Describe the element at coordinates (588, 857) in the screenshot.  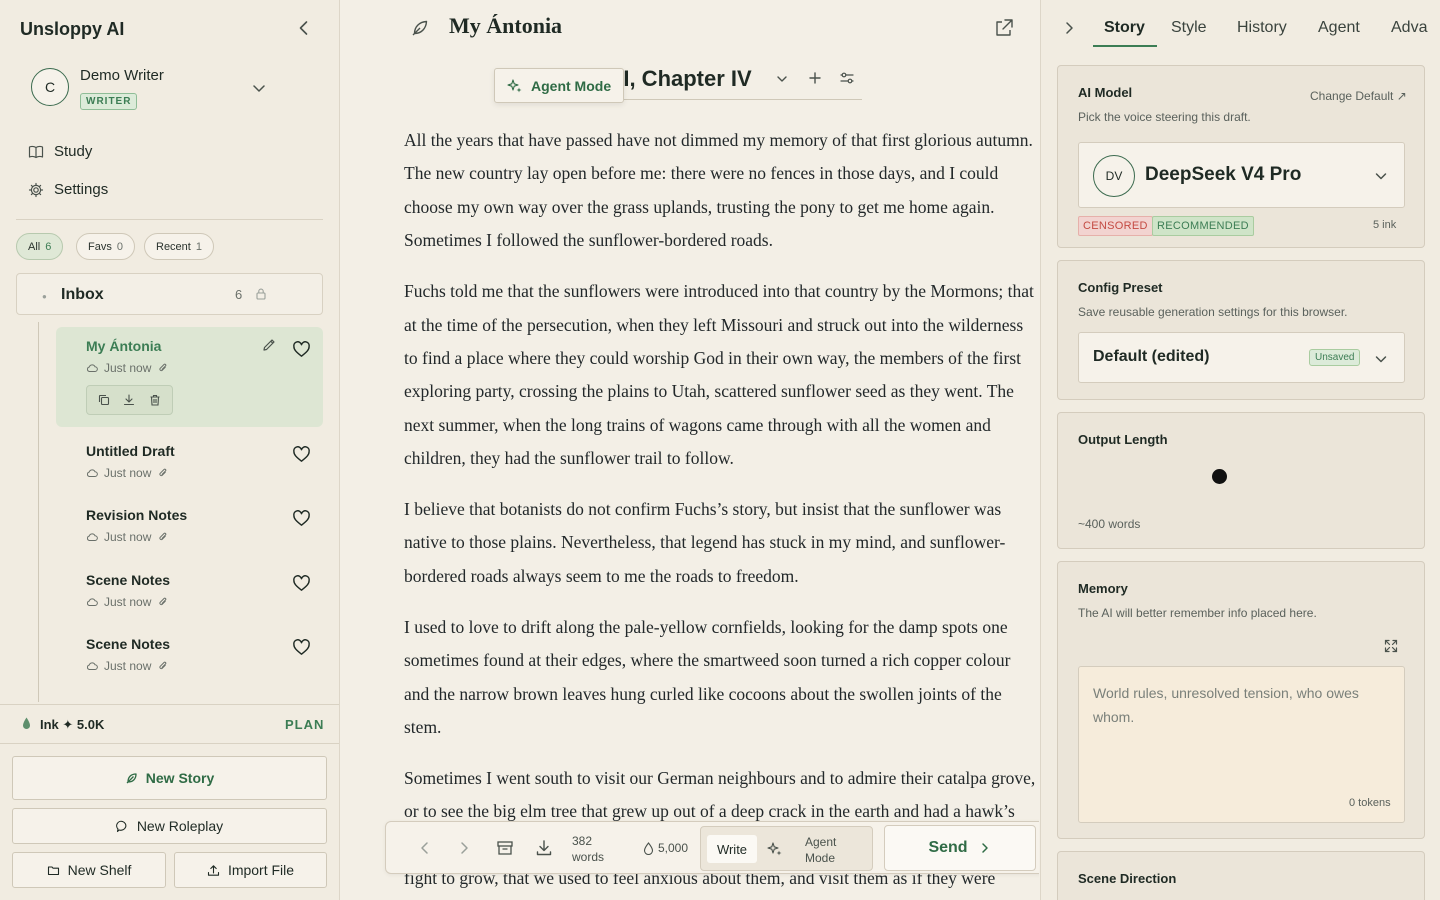
I see `word-count-unit: words` at that location.